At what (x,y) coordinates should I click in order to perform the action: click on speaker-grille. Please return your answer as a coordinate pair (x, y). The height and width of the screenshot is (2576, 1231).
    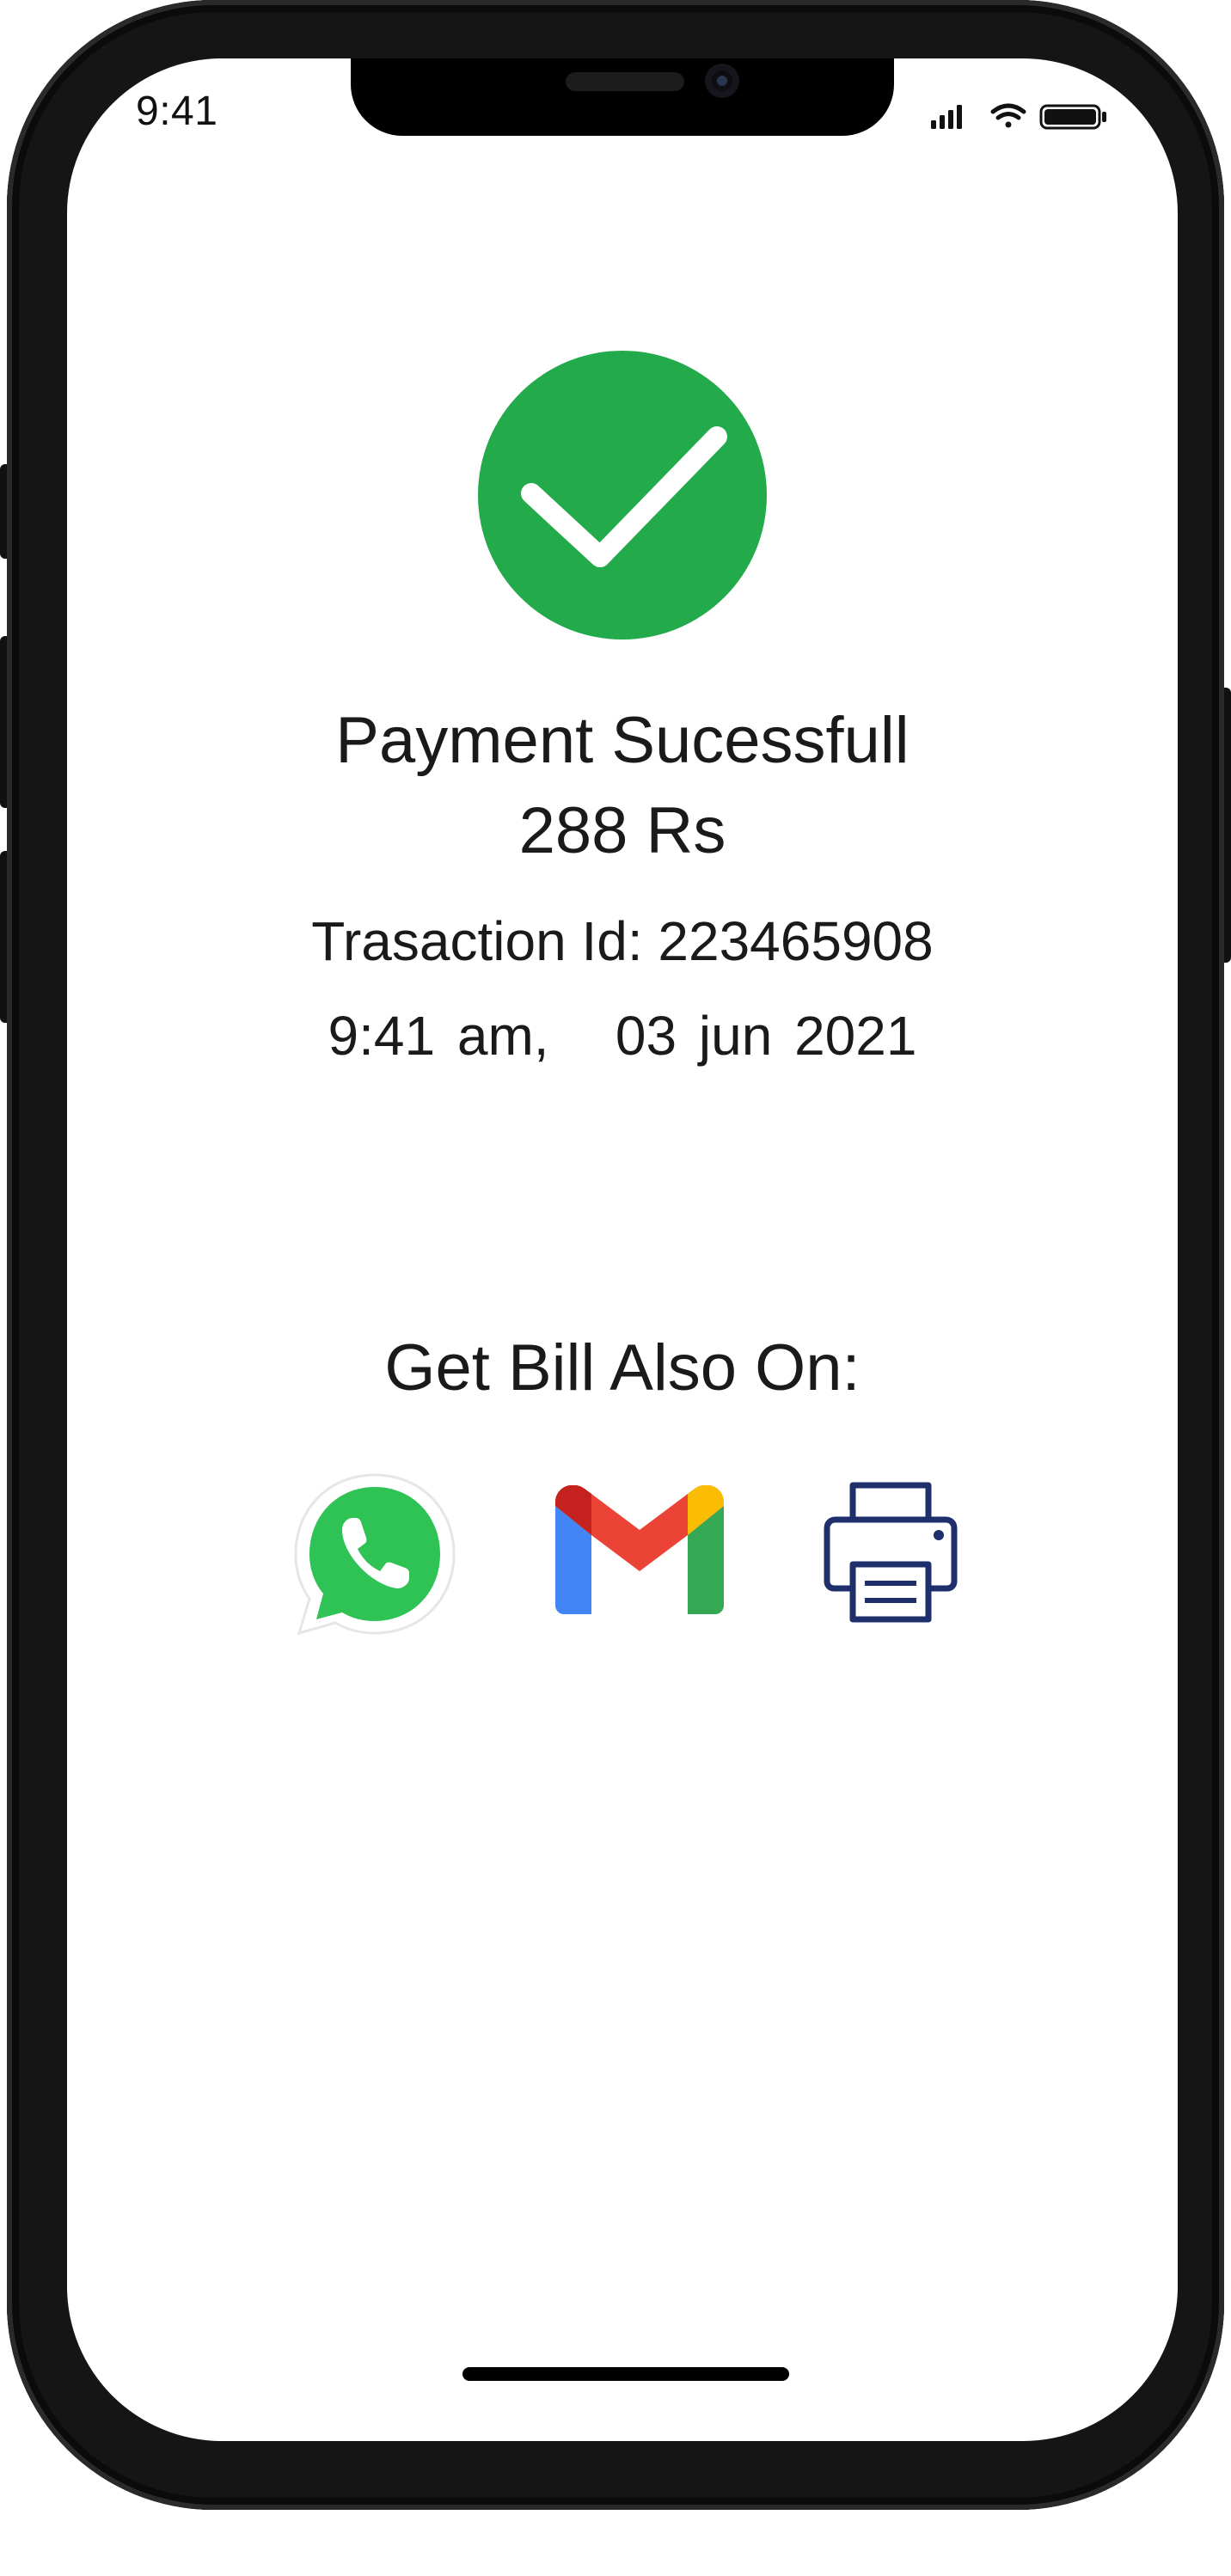
    Looking at the image, I should click on (625, 81).